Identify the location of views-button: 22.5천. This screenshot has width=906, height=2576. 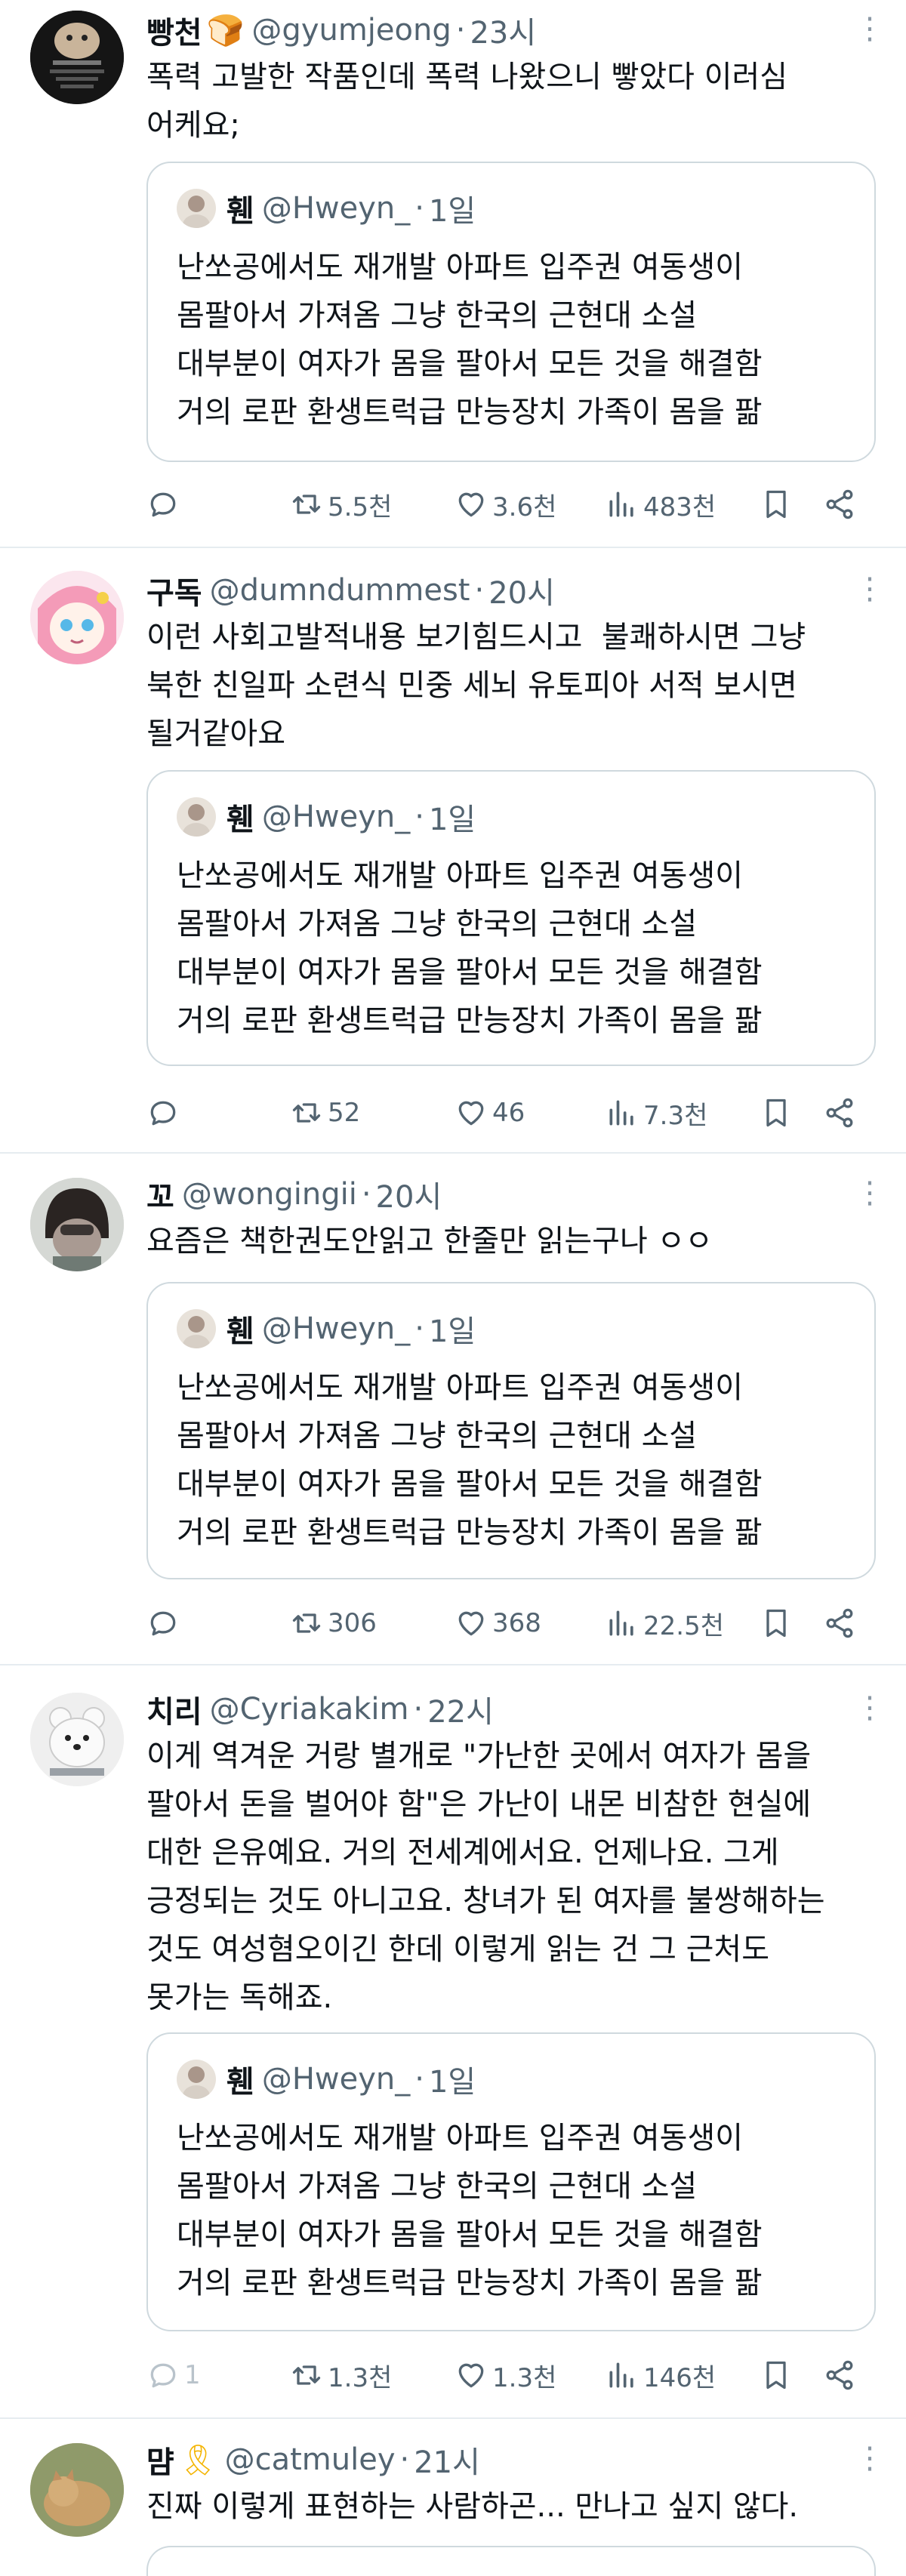
(665, 1623).